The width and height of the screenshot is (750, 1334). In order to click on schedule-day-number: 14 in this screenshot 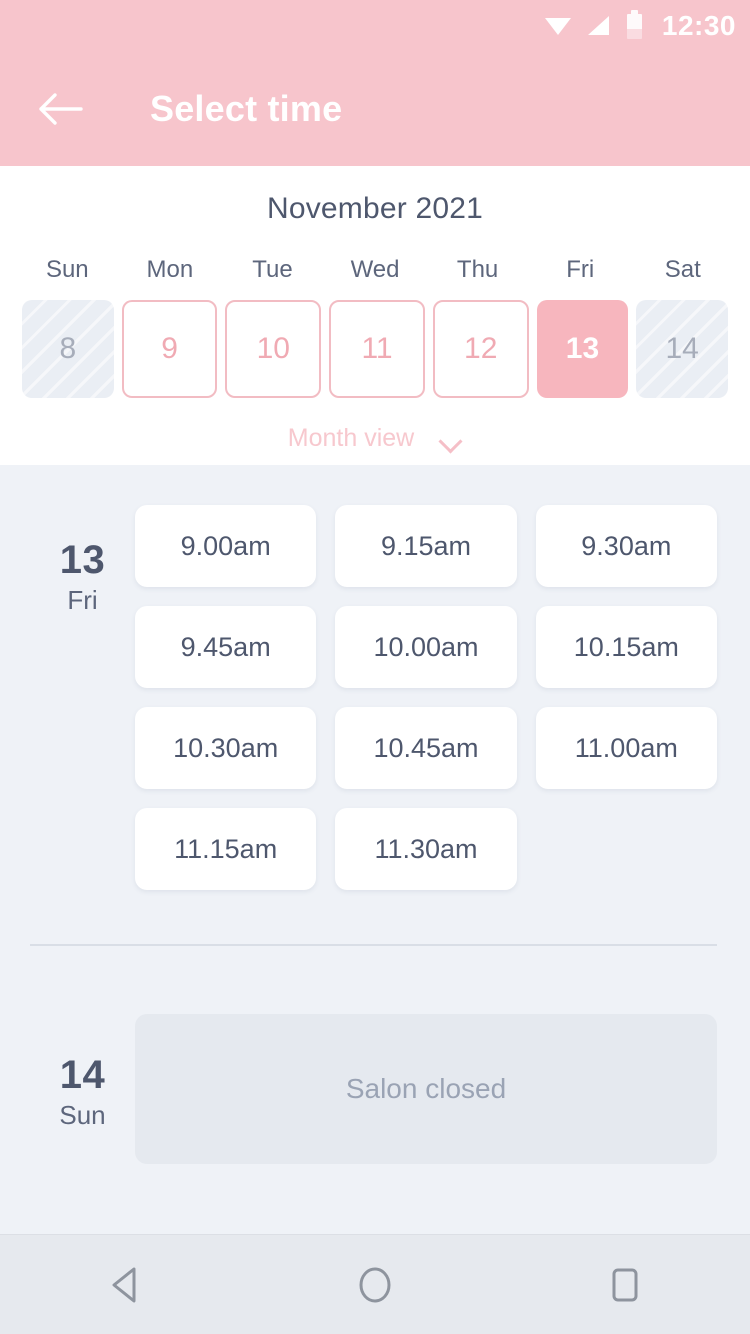, I will do `click(82, 1075)`.